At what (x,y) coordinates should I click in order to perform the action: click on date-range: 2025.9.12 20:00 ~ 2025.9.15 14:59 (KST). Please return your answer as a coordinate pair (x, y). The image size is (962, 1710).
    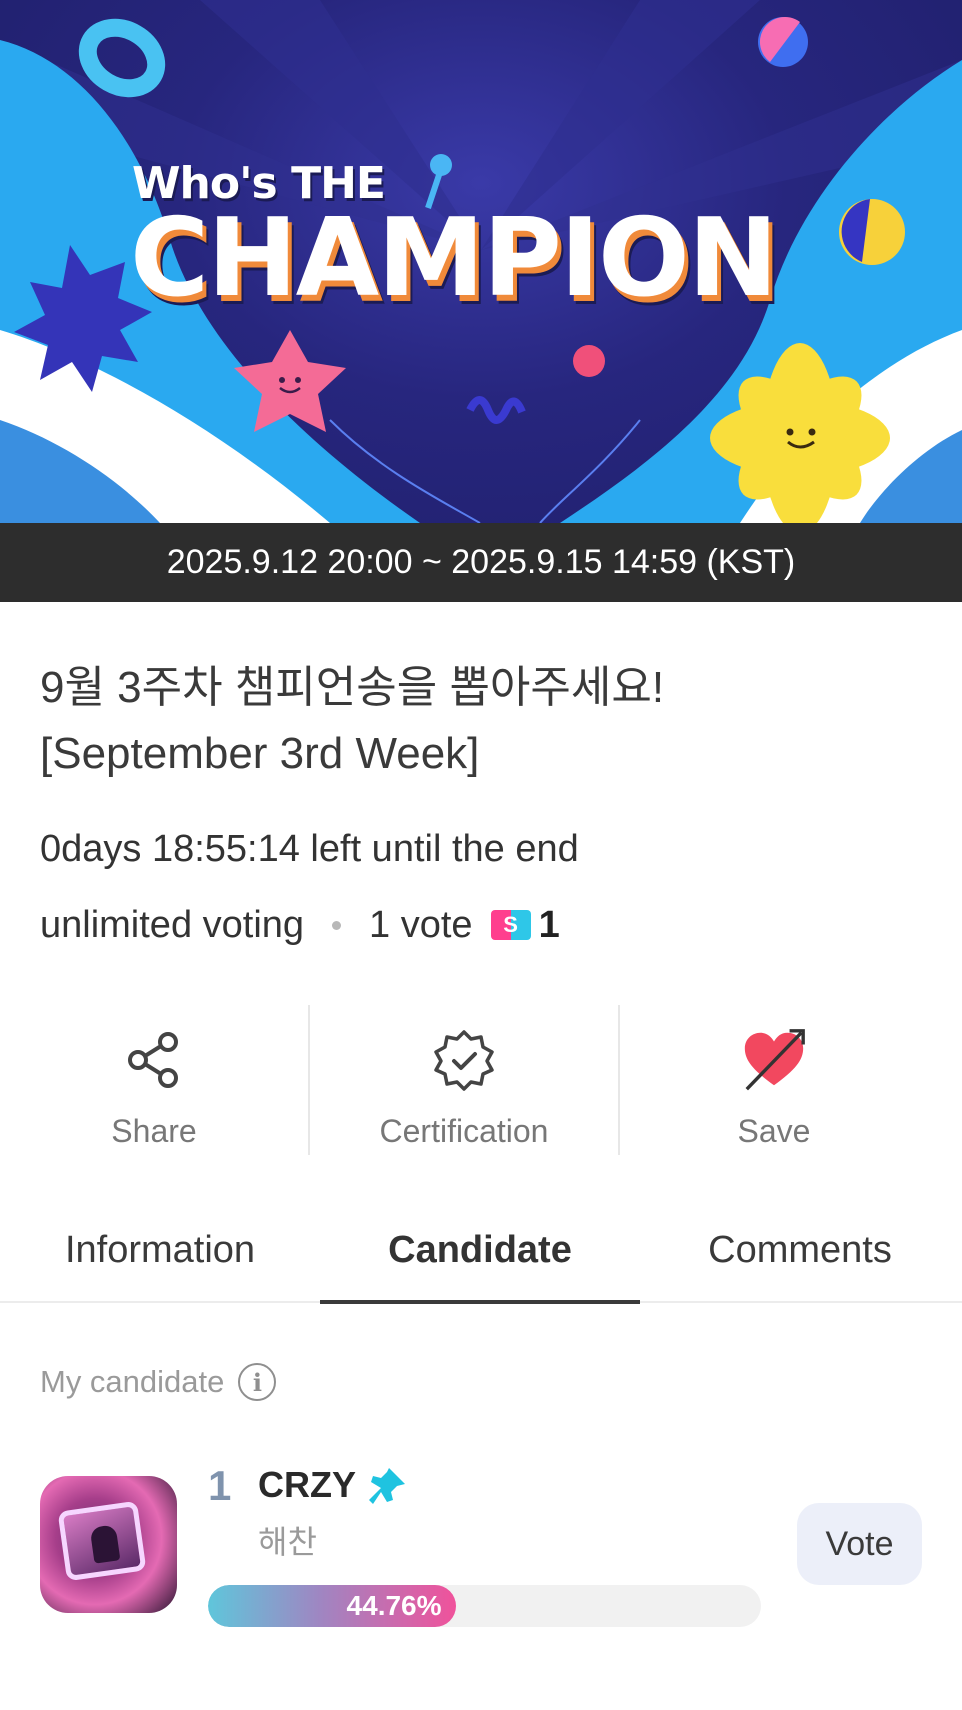
    Looking at the image, I should click on (481, 562).